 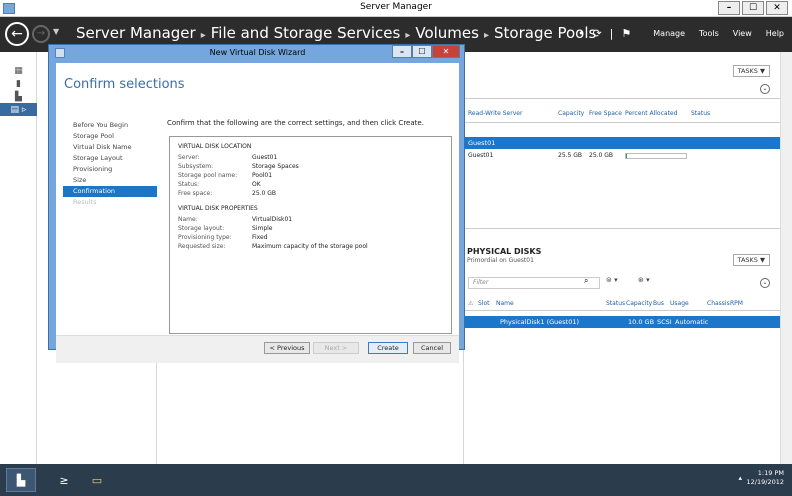 I want to click on dialog-minimize-button: –, so click(x=402, y=51).